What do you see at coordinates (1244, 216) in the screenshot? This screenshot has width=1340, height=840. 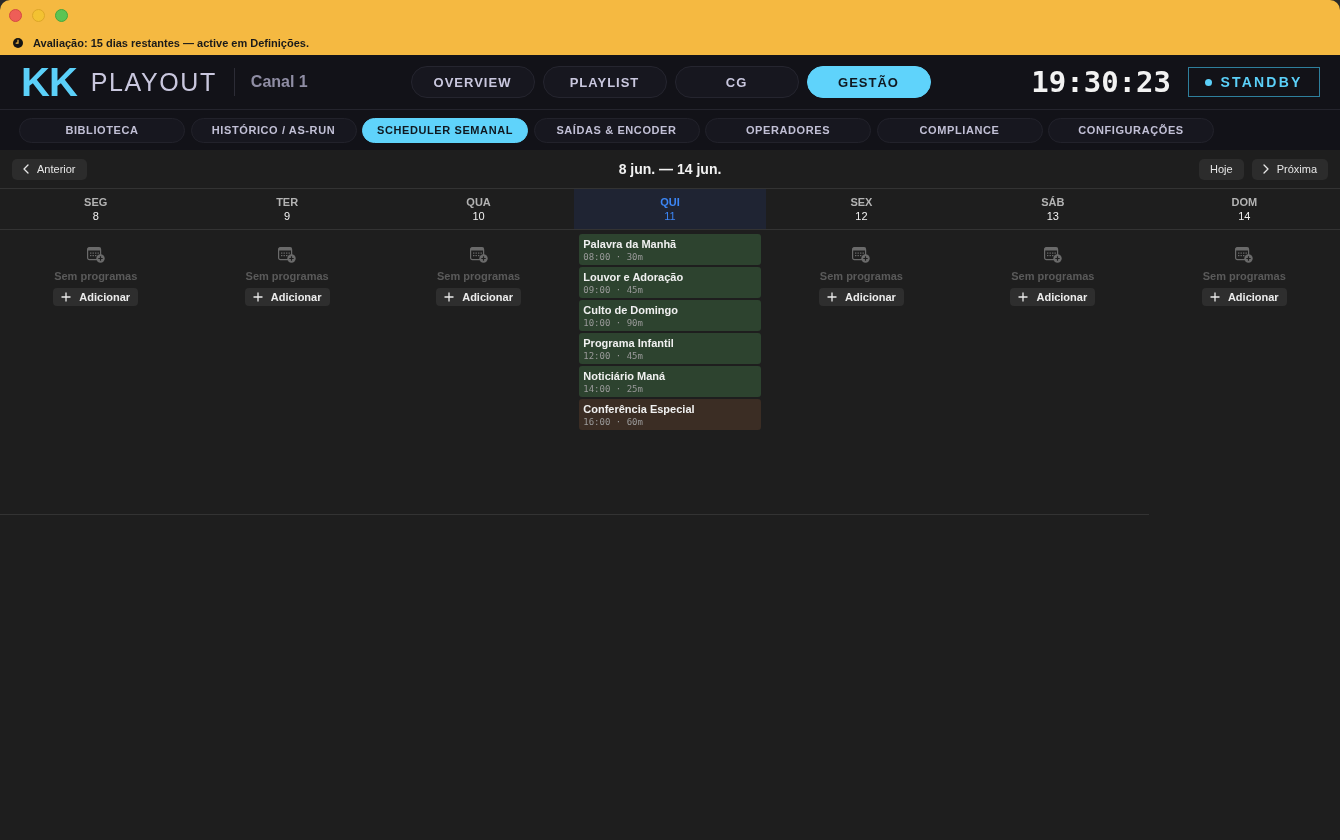 I see `day-date: 14` at bounding box center [1244, 216].